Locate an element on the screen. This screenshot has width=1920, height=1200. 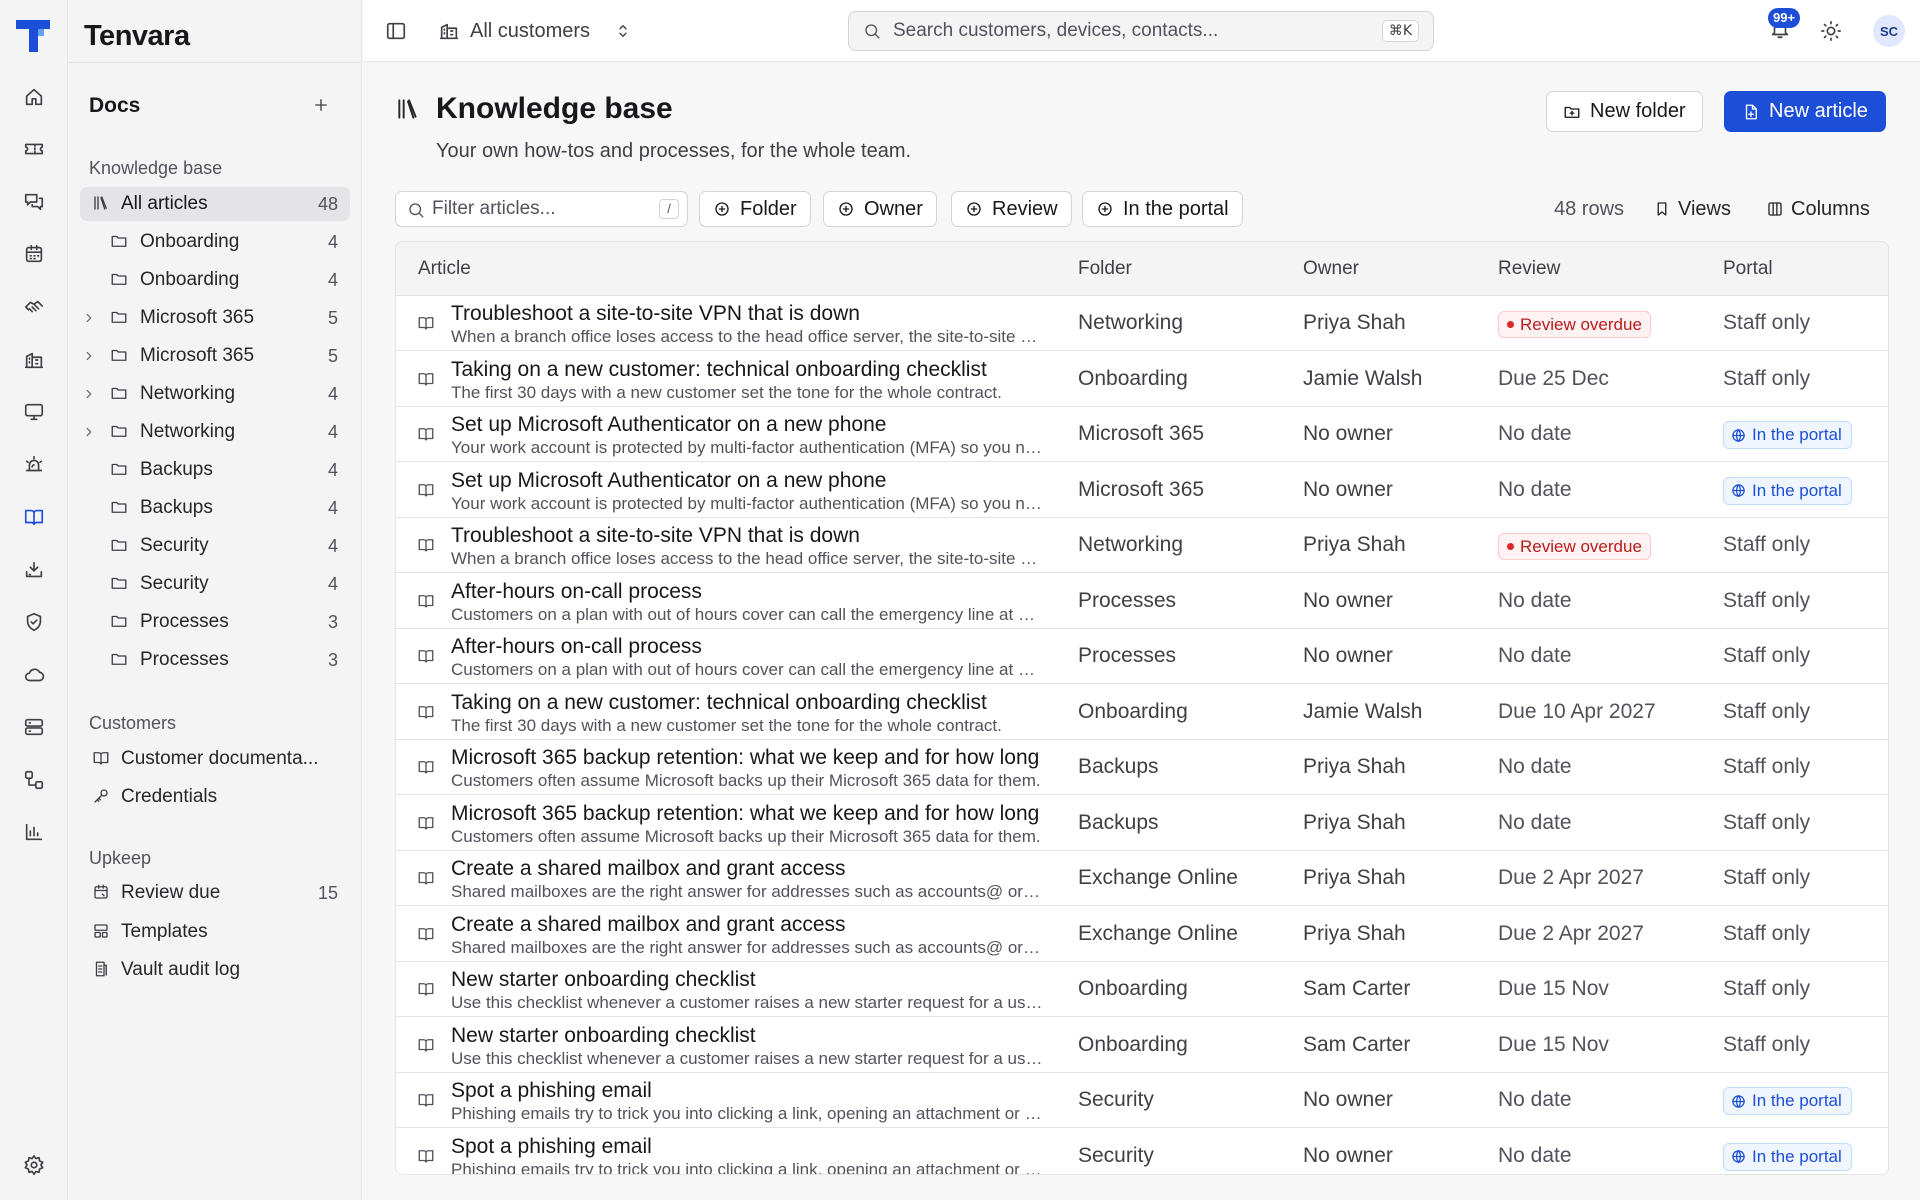
cloud-icon is located at coordinates (34, 675).